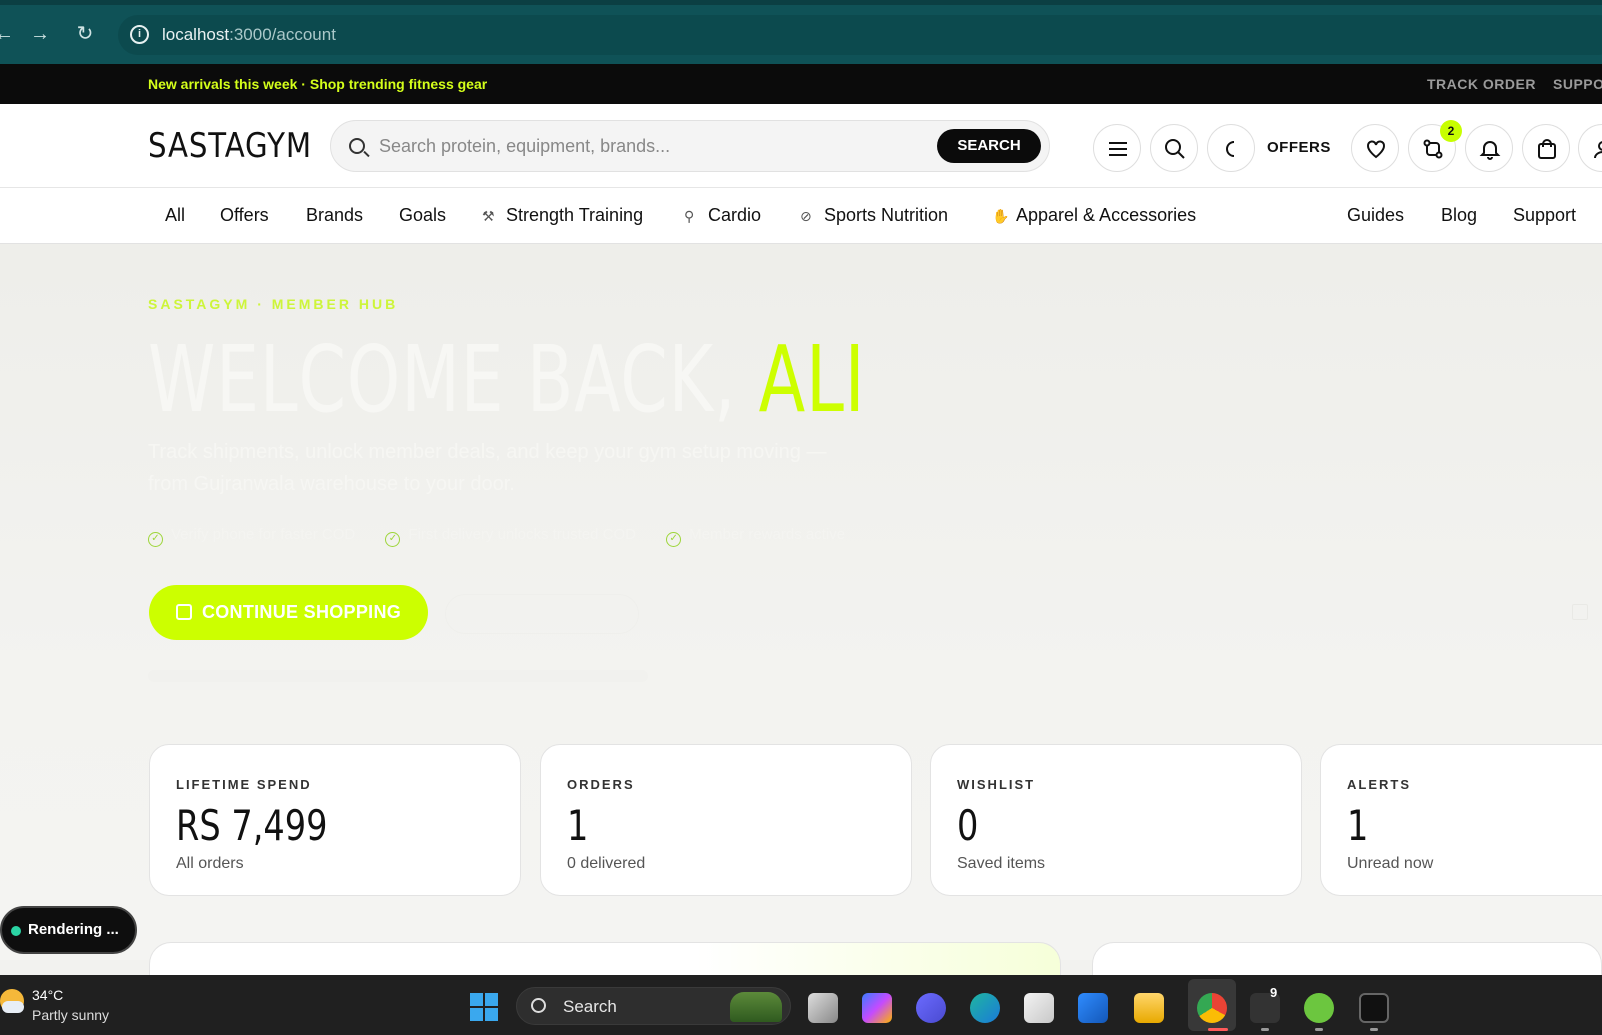 This screenshot has width=1602, height=1035. Describe the element at coordinates (1116, 820) in the screenshot. I see `stat-card-wishlist: WISHLIST 0 Saved items` at that location.